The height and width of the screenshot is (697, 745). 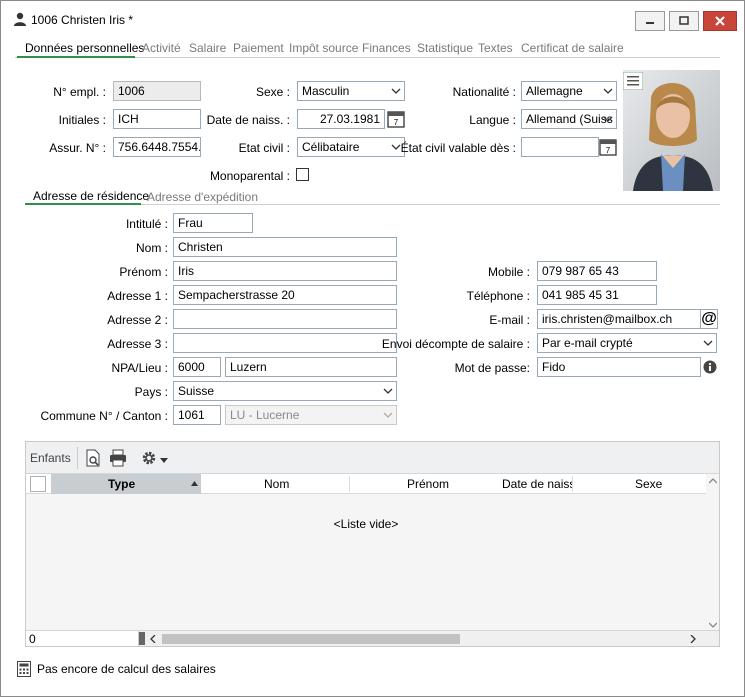 I want to click on sexe-value: Masculin, so click(x=326, y=91).